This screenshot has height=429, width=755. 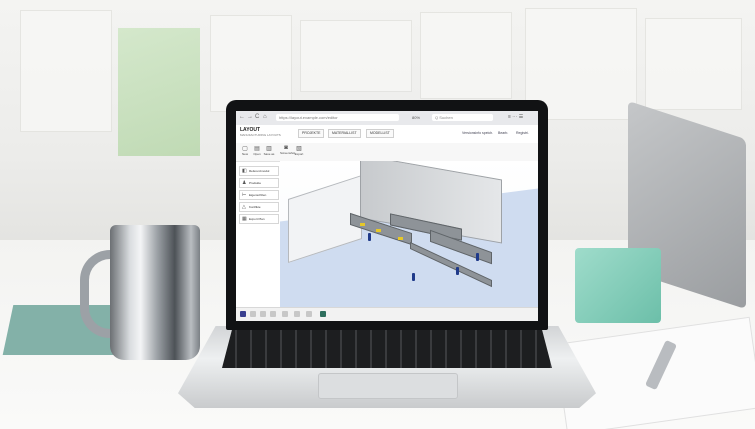 What do you see at coordinates (388, 386) in the screenshot?
I see `laptop-trackpad` at bounding box center [388, 386].